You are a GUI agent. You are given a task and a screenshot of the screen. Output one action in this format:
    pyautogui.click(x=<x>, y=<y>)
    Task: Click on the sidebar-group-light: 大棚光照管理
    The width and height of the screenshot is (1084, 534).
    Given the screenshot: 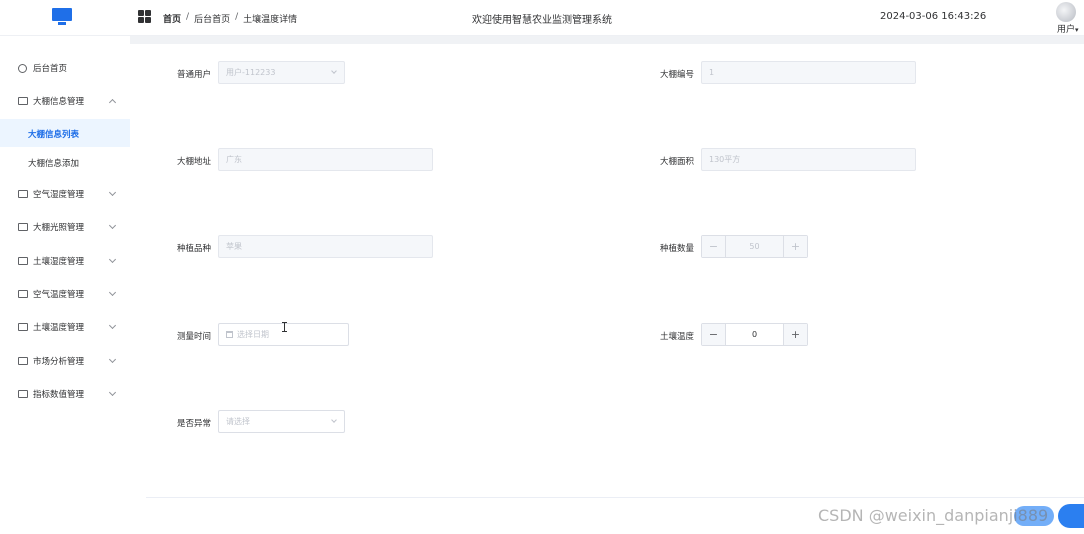 What is the action you would take?
    pyautogui.click(x=65, y=227)
    